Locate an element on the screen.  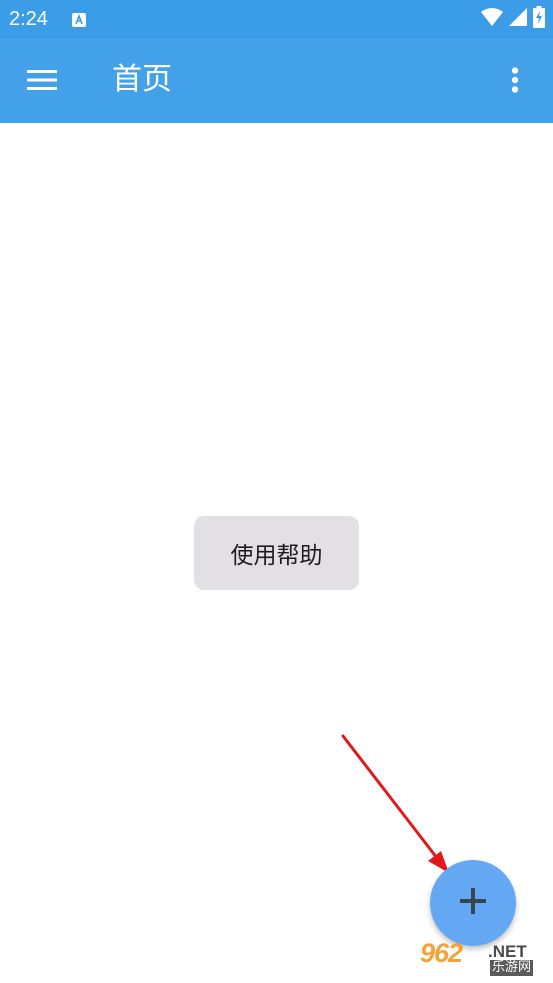
cellular-signal-icon is located at coordinates (518, 19).